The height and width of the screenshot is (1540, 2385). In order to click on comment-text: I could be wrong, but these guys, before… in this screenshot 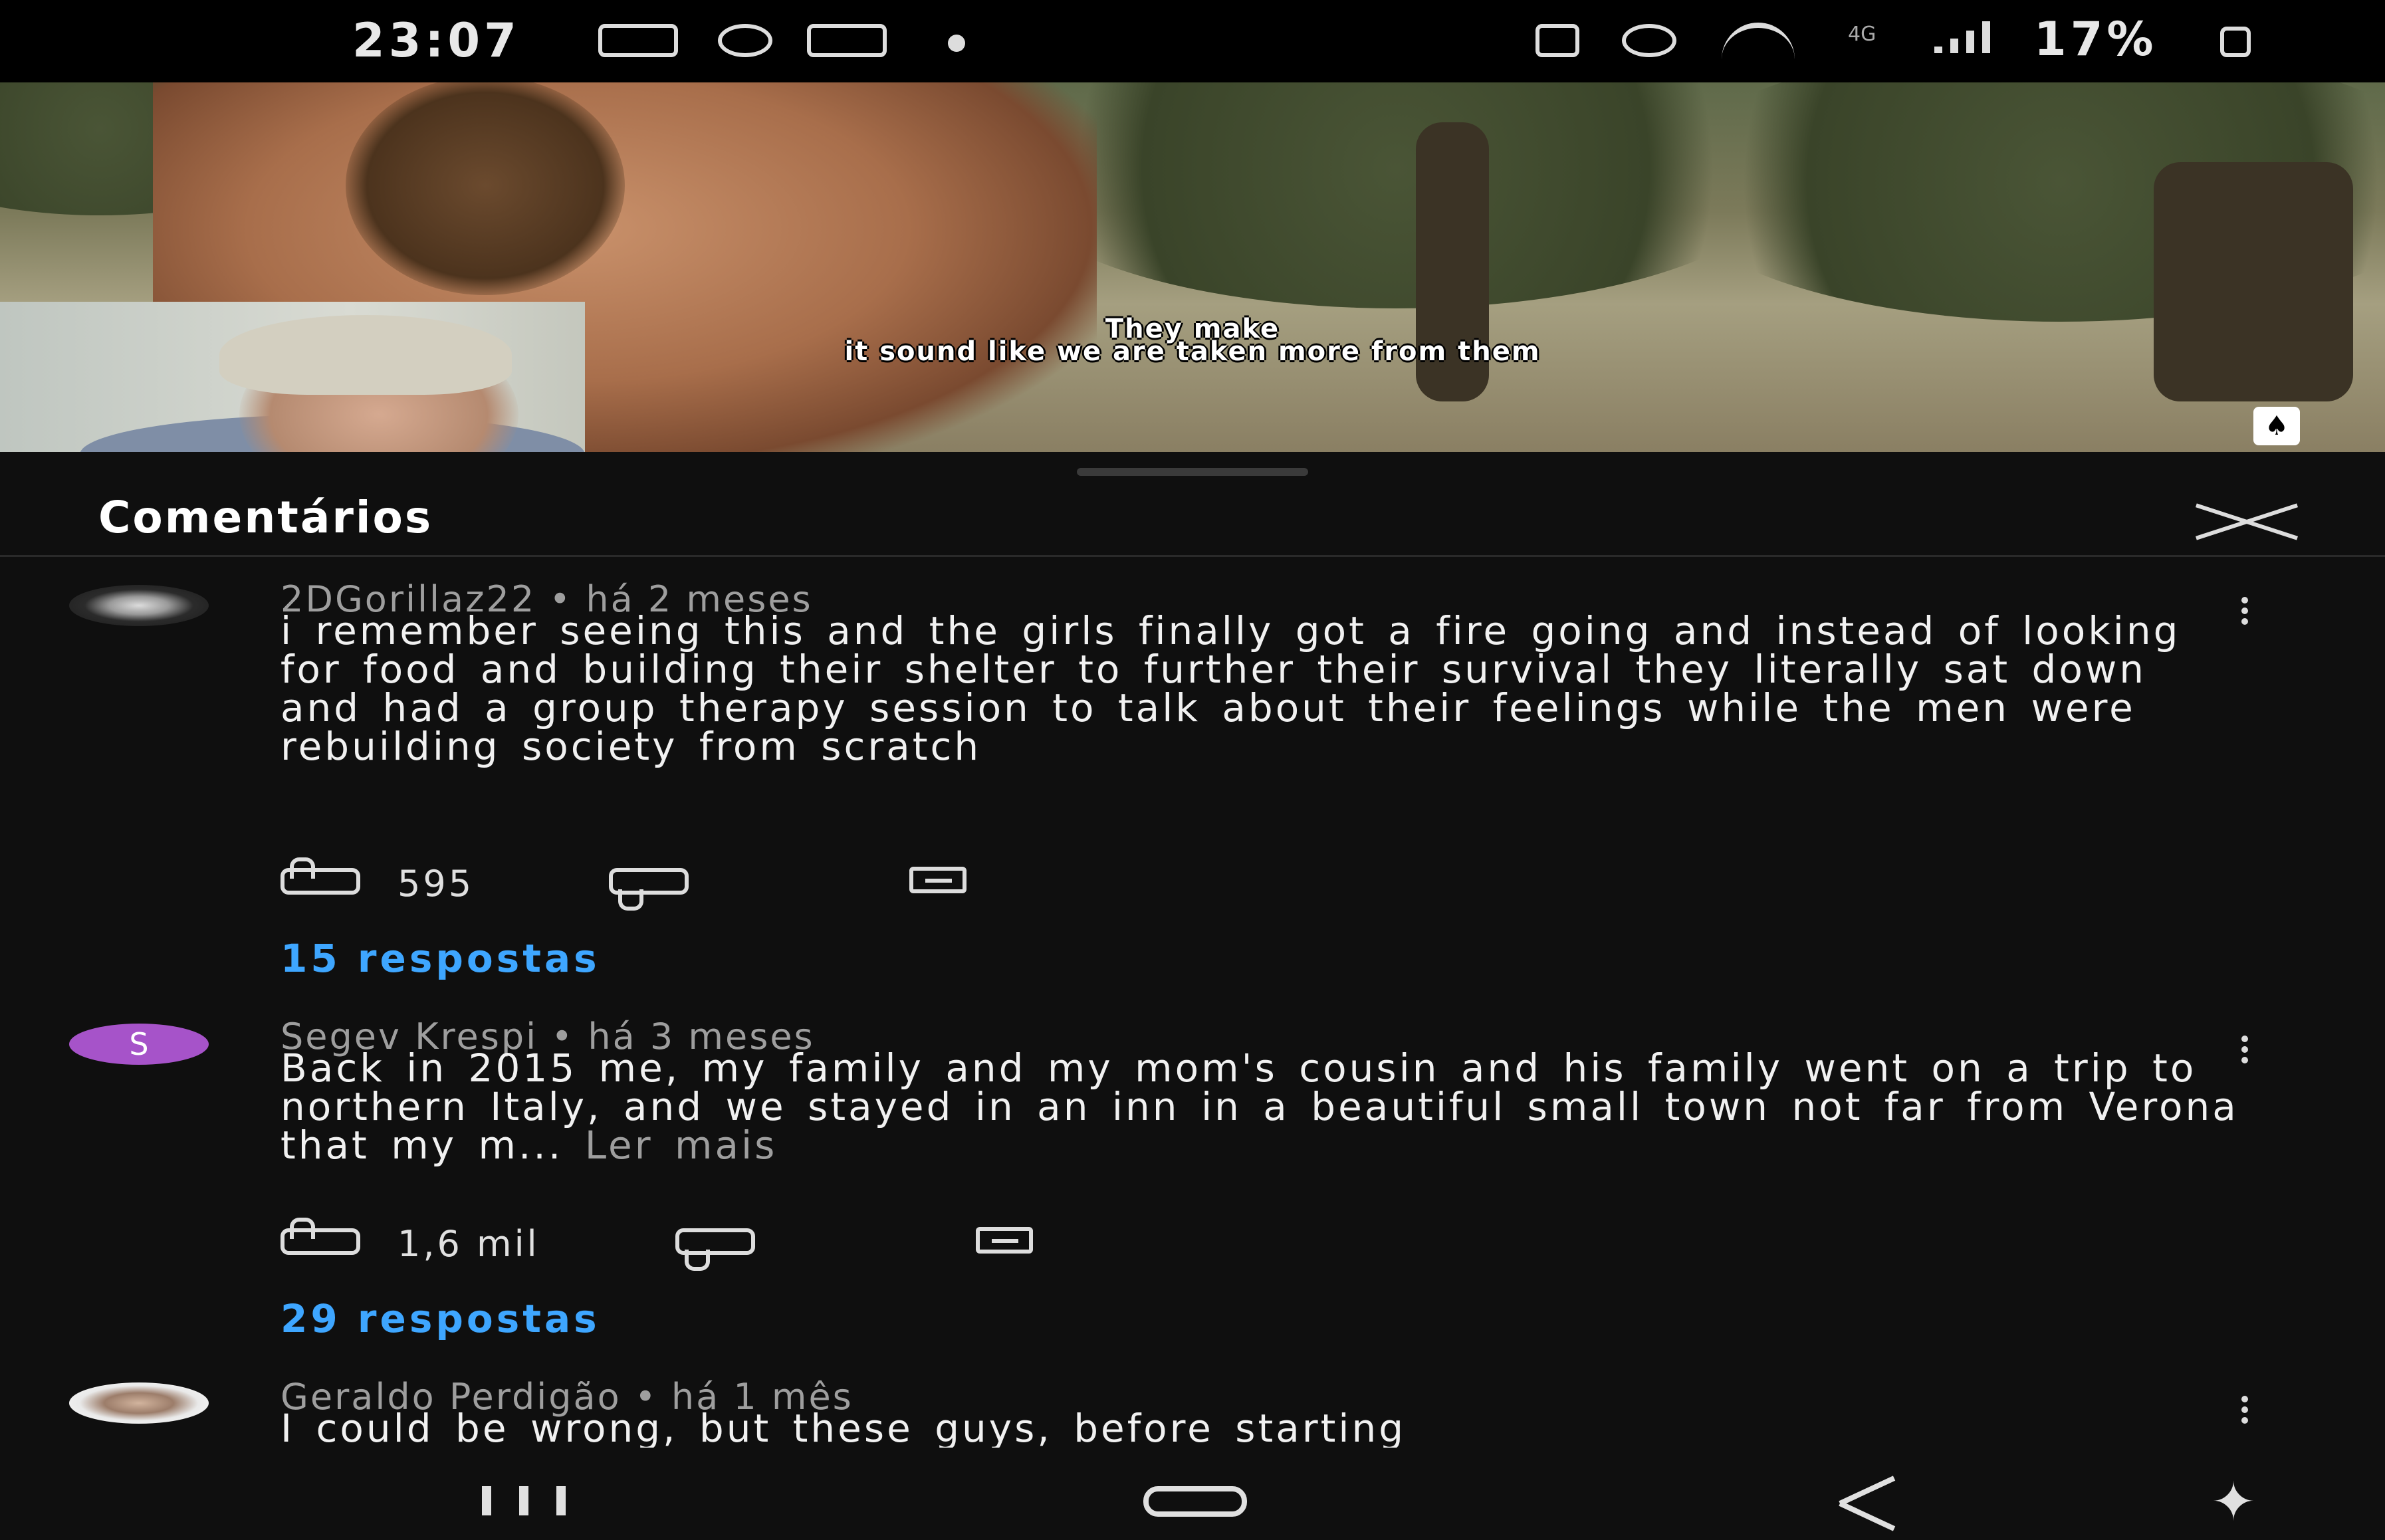, I will do `click(844, 1429)`.